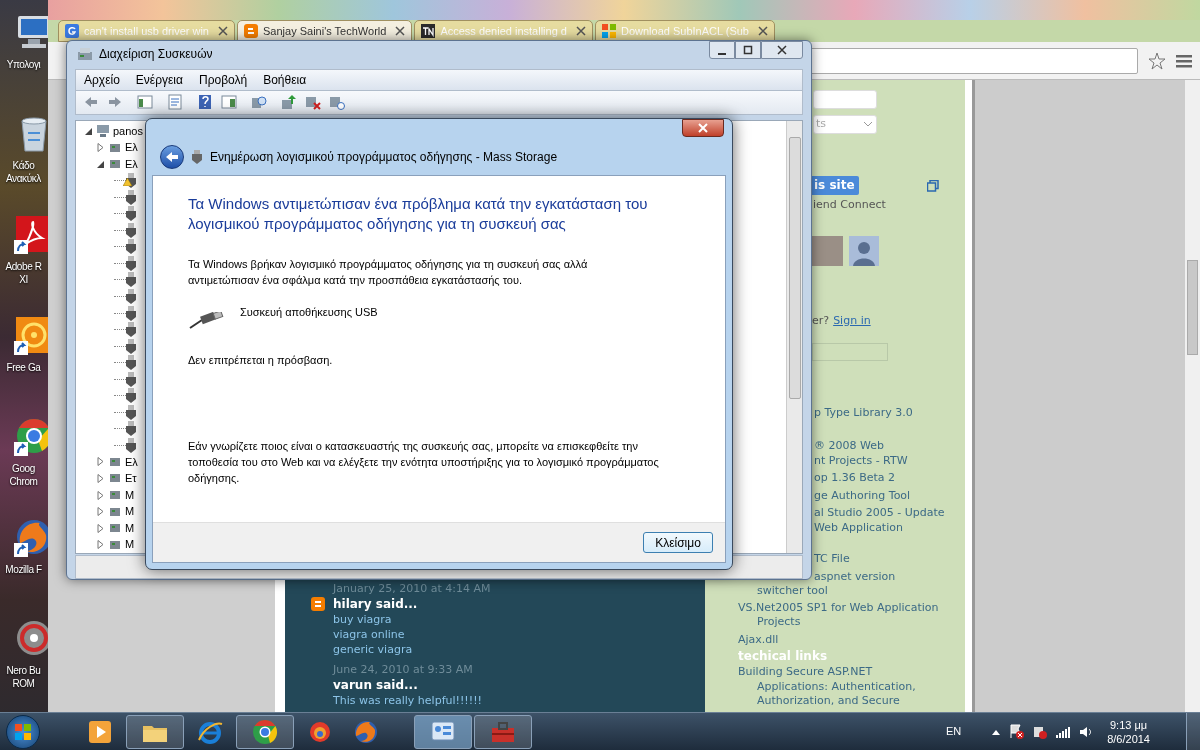 Image resolution: width=1200 pixels, height=750 pixels. I want to click on windows-logo-icon, so click(23, 731).